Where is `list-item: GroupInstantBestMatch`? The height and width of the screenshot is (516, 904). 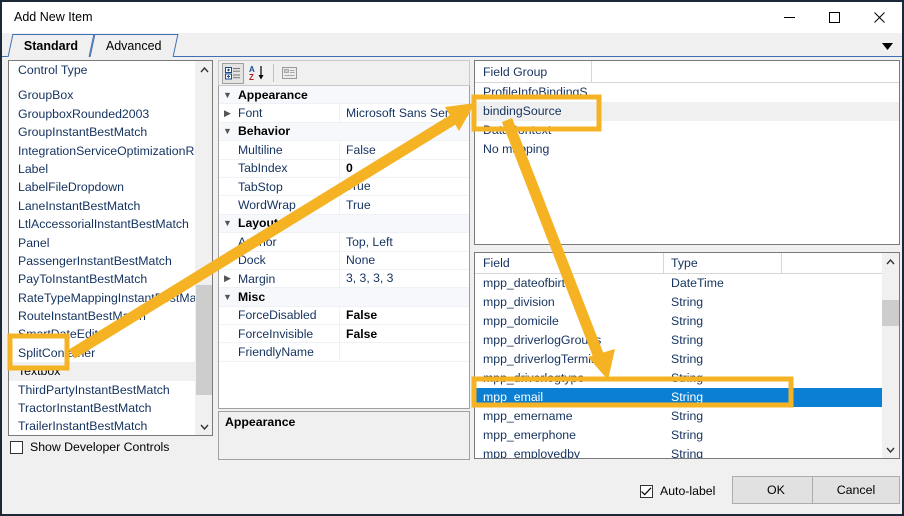
list-item: GroupInstantBestMatch is located at coordinates (103, 132).